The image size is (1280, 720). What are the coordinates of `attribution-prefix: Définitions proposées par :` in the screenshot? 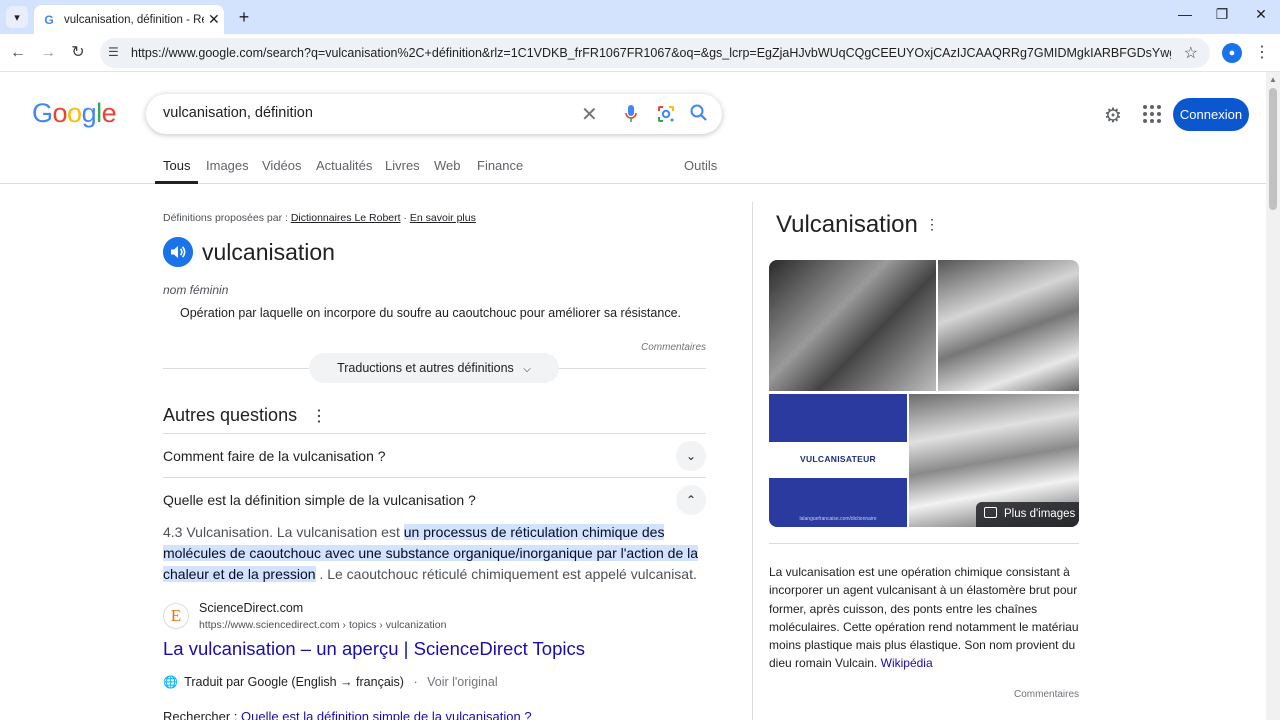 It's located at (225, 218).